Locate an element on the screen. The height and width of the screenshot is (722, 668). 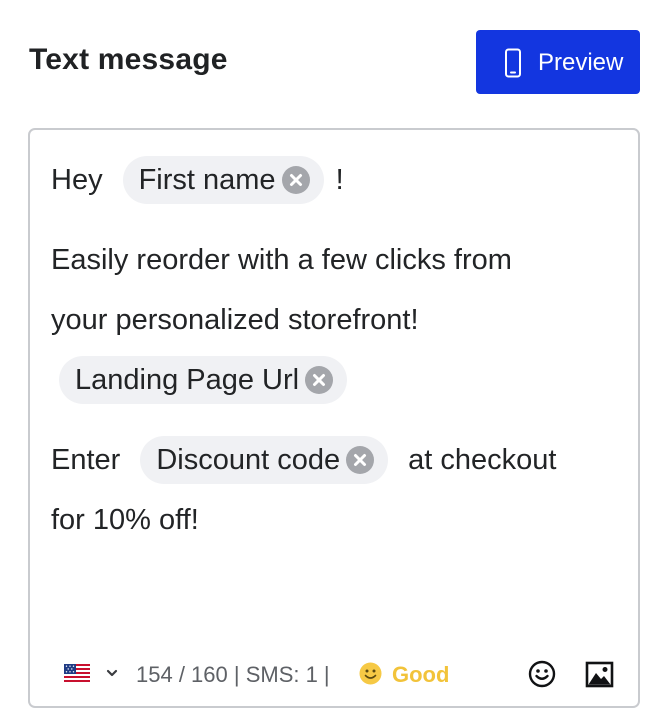
message-text: at checkout is located at coordinates (482, 459).